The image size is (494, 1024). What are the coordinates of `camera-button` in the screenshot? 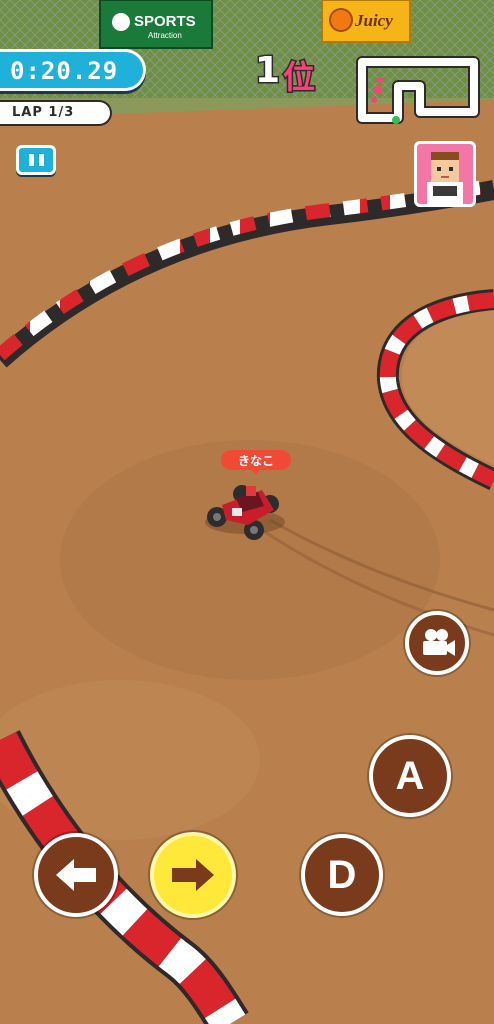 It's located at (437, 643).